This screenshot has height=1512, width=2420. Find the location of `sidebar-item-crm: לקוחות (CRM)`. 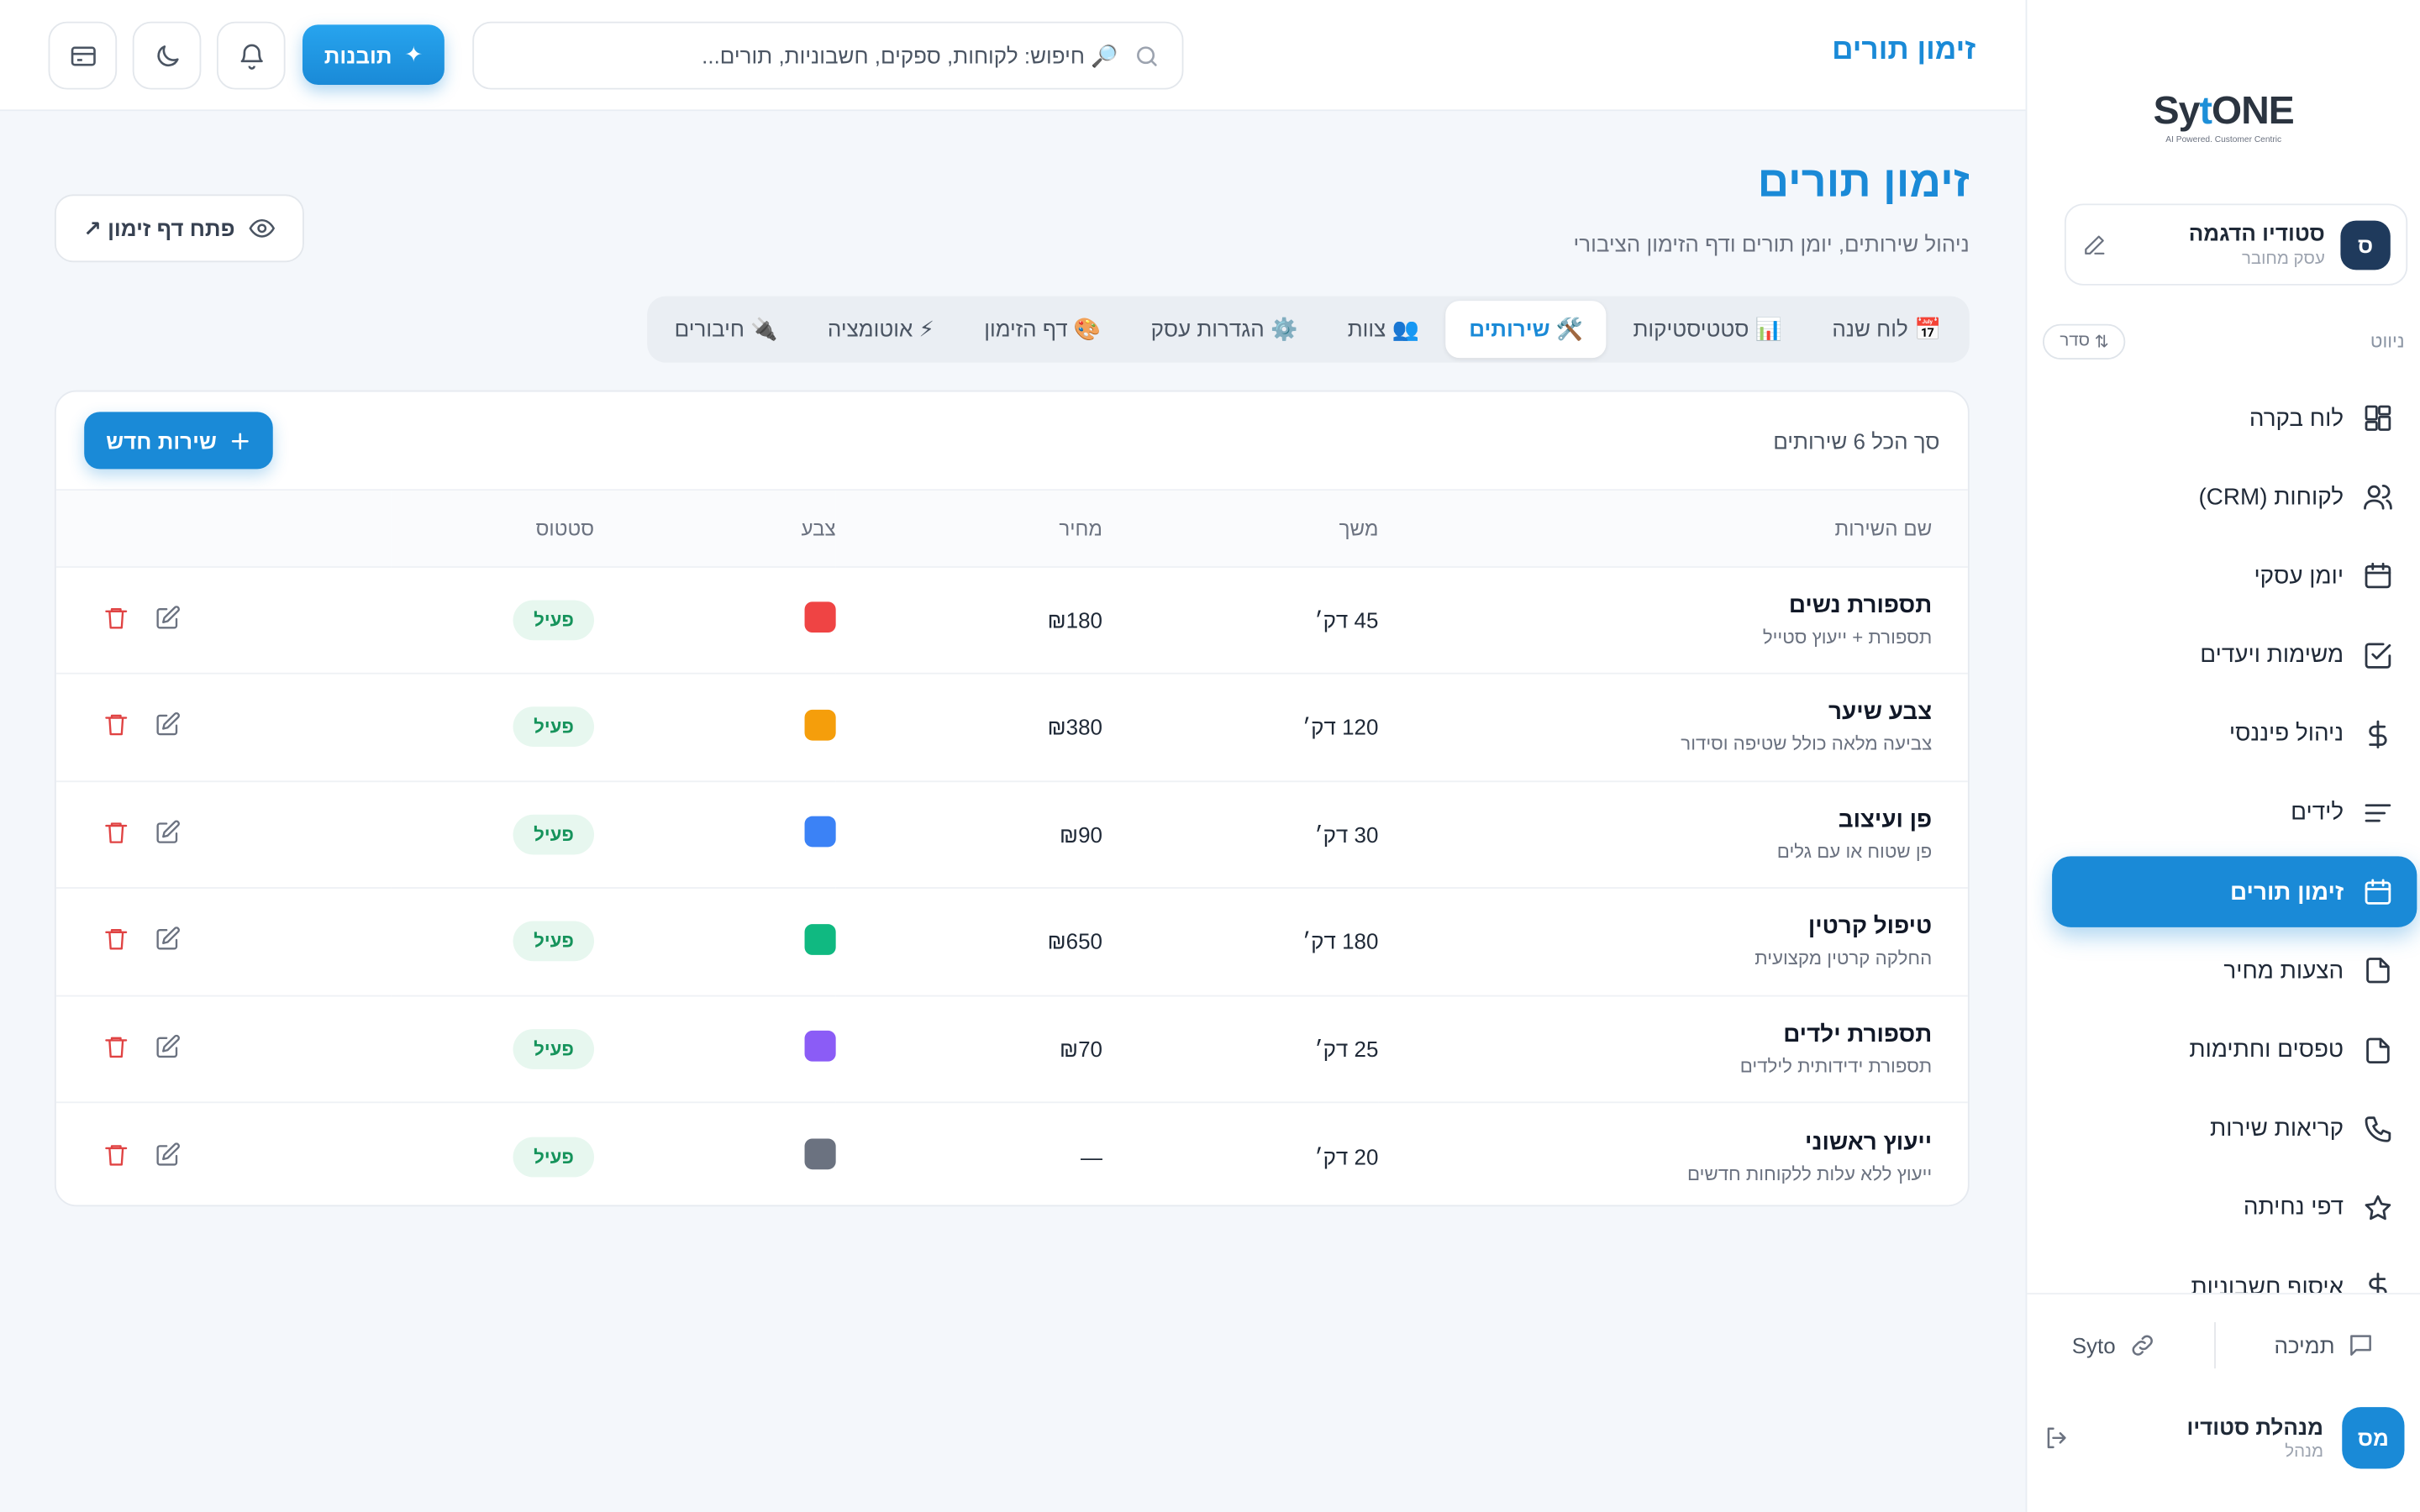

sidebar-item-crm: לקוחות (CRM) is located at coordinates (2234, 497).